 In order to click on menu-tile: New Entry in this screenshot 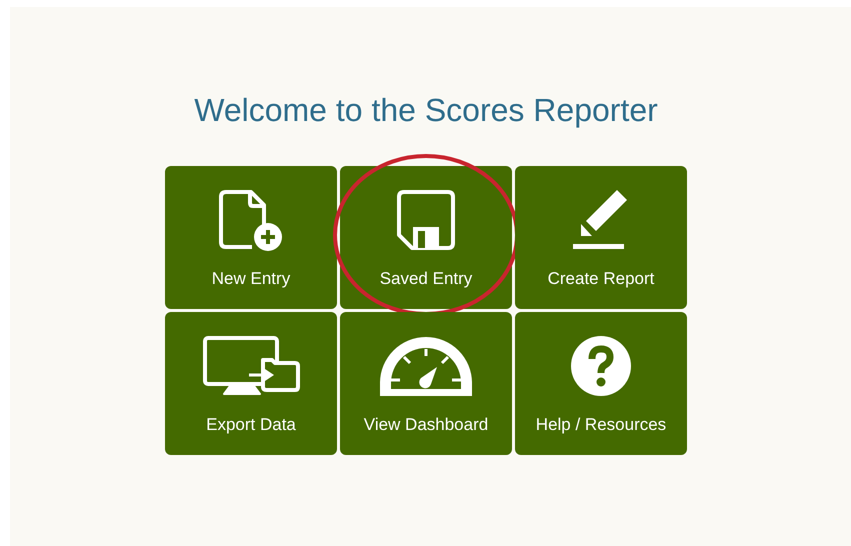, I will do `click(251, 237)`.